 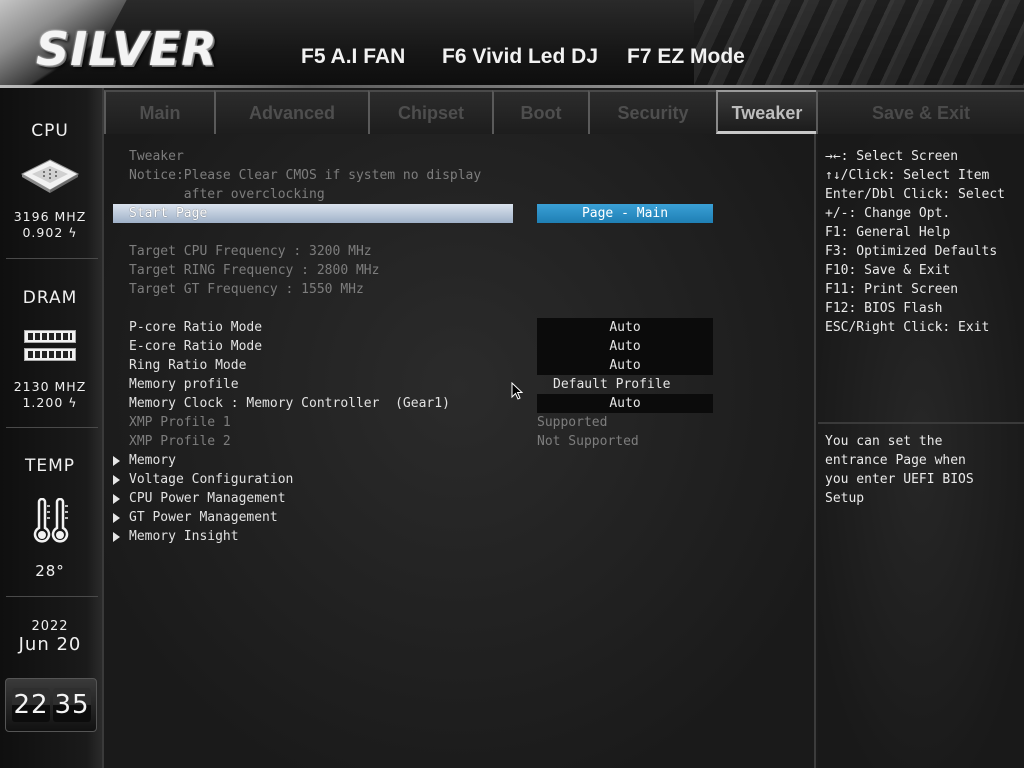 I want to click on date-month-day: Jun 20, so click(x=50, y=644).